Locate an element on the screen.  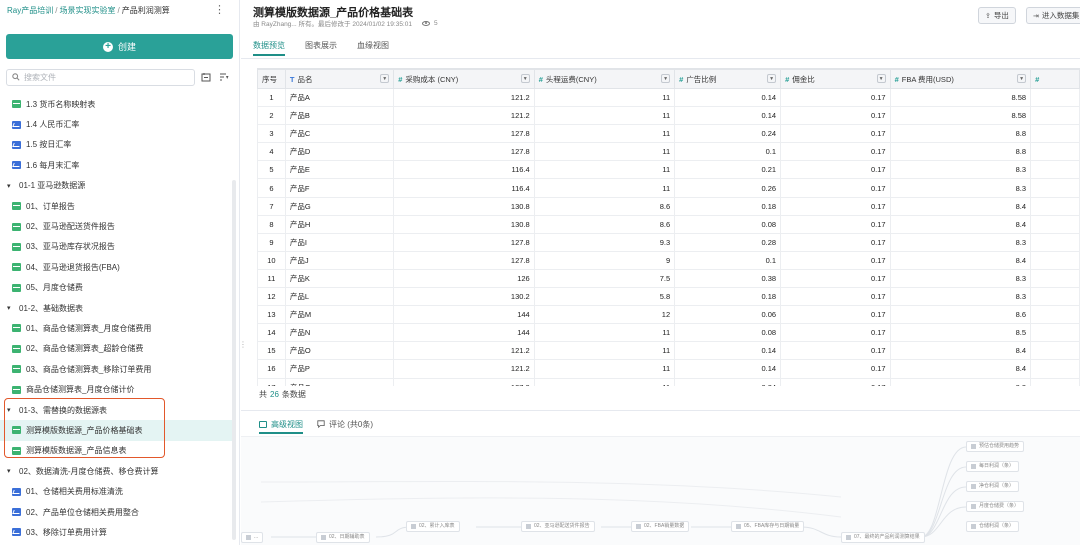
sidebar-item: 03、移除订单费用计算 is located at coordinates (116, 532).